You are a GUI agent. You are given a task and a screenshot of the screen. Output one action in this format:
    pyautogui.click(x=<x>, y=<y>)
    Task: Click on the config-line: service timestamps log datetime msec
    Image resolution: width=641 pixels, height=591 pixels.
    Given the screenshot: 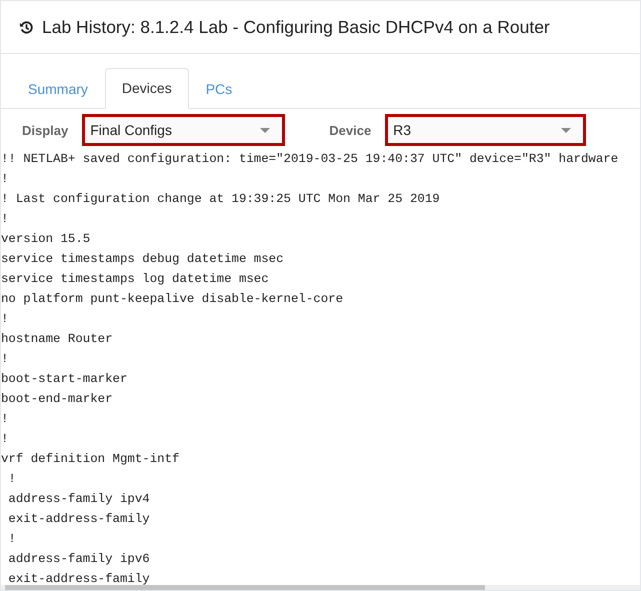 What is the action you would take?
    pyautogui.click(x=135, y=279)
    